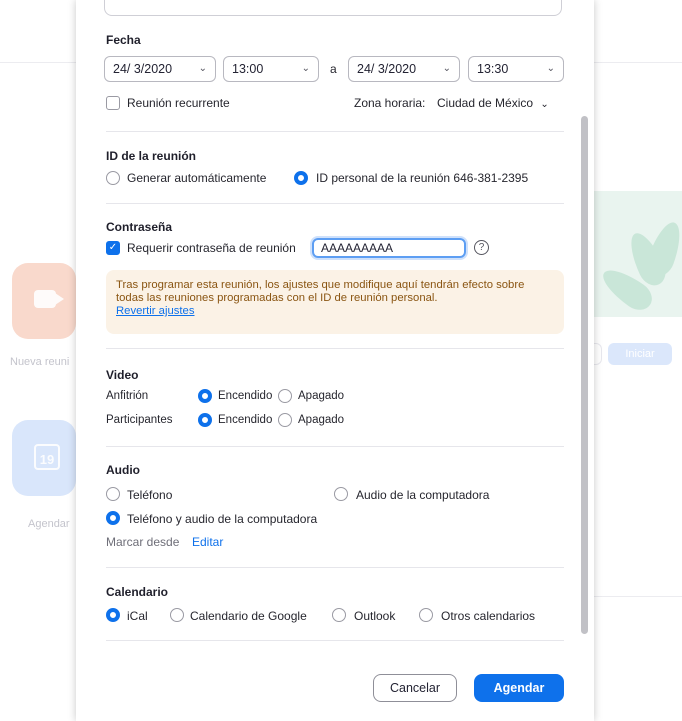 The width and height of the screenshot is (682, 721). What do you see at coordinates (390, 103) in the screenshot?
I see `timezone-label: Zona horaria:` at bounding box center [390, 103].